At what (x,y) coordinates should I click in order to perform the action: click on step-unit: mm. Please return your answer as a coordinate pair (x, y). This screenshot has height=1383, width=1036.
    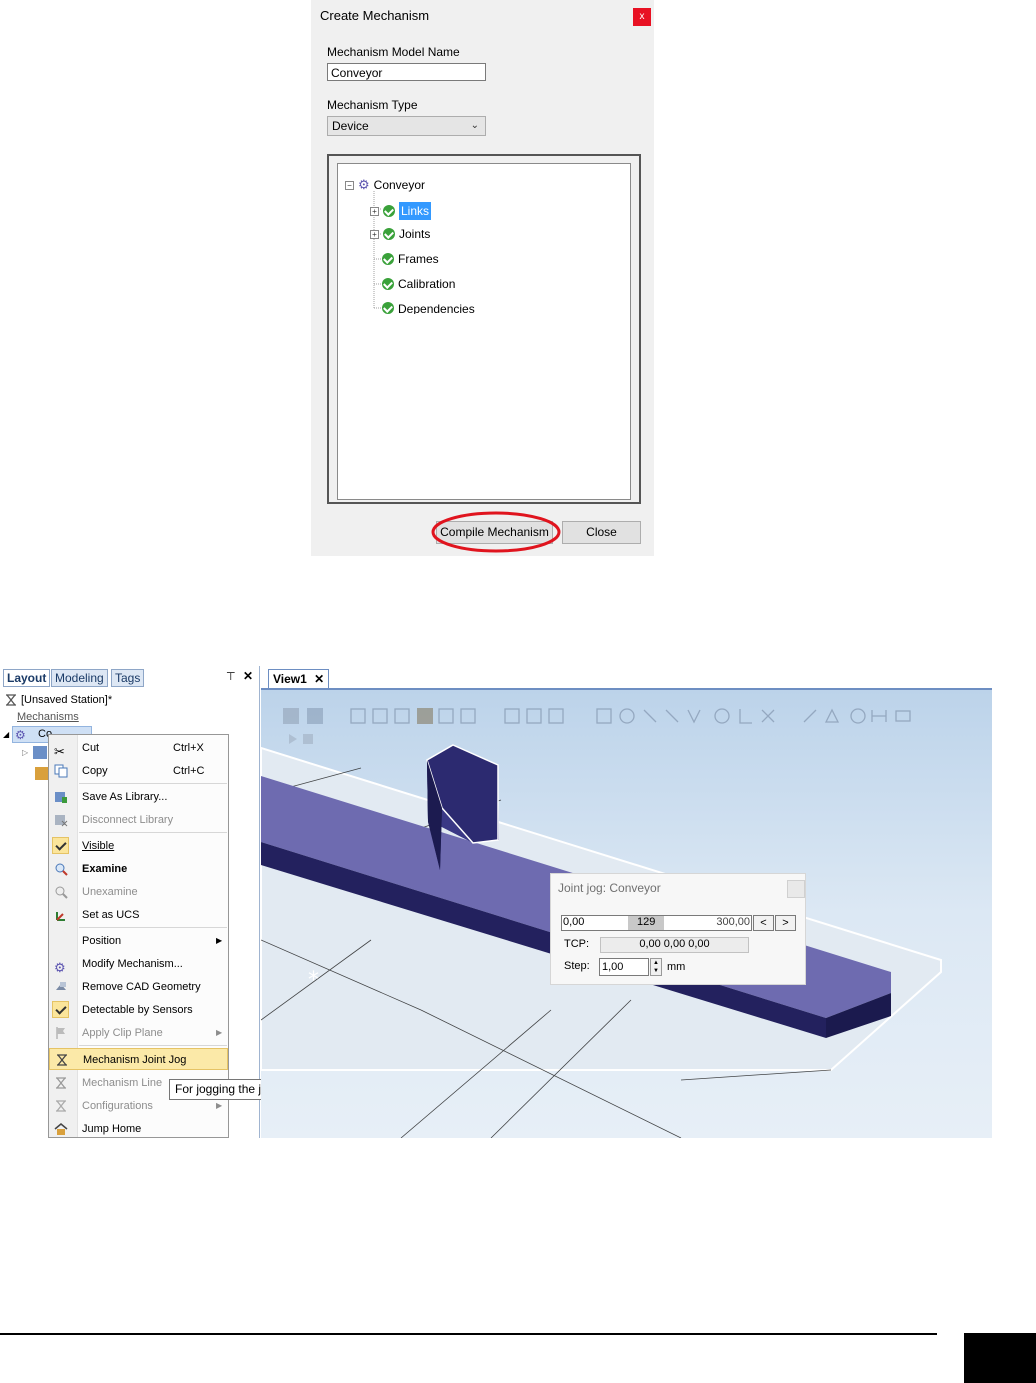
    Looking at the image, I should click on (676, 967).